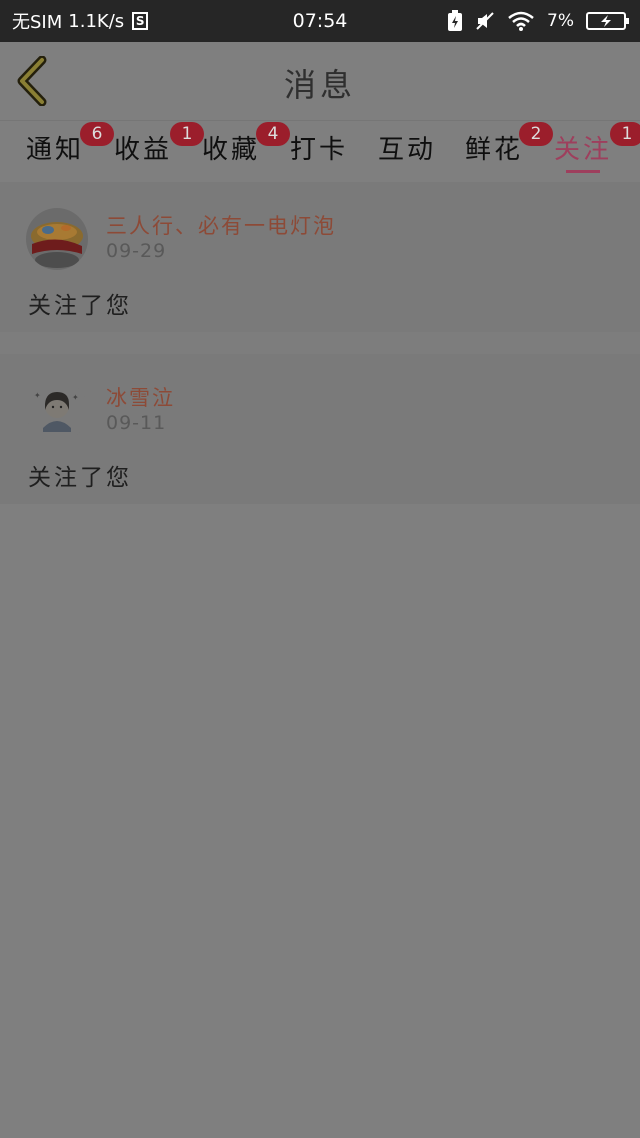 The width and height of the screenshot is (640, 1138). I want to click on battery-percent: 7%, so click(560, 21).